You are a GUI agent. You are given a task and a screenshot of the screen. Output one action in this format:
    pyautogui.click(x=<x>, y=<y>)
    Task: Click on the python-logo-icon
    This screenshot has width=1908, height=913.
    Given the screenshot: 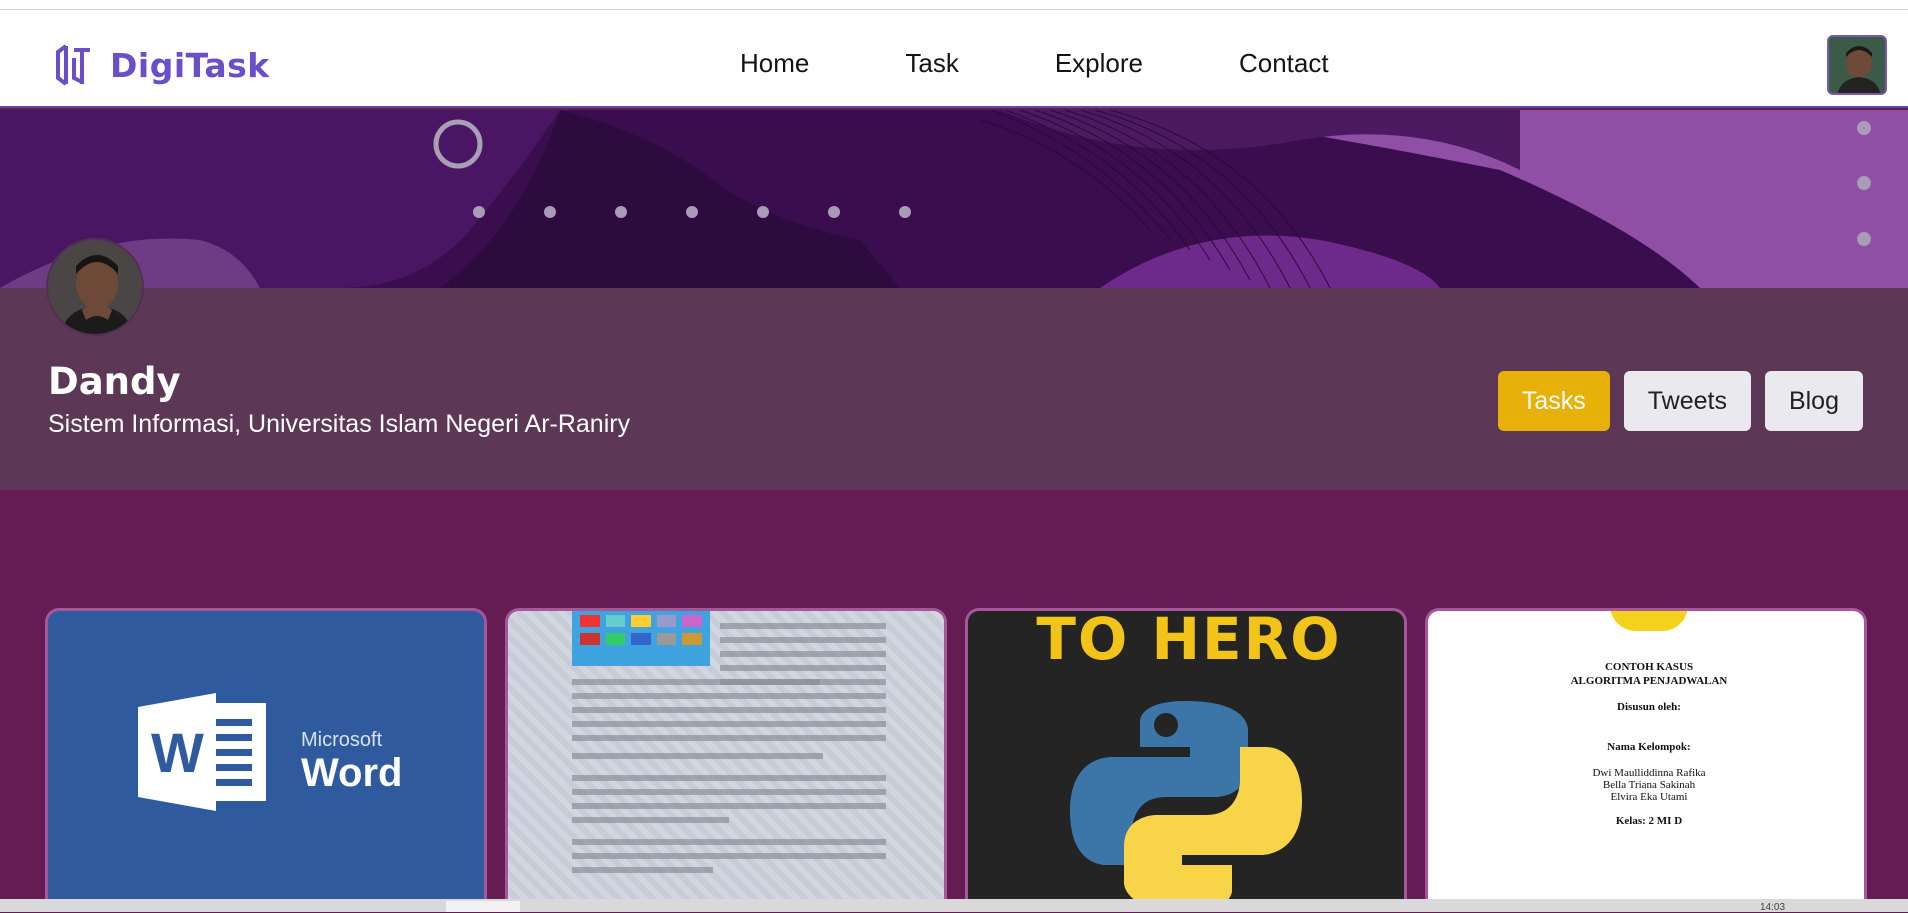 What is the action you would take?
    pyautogui.click(x=1186, y=804)
    